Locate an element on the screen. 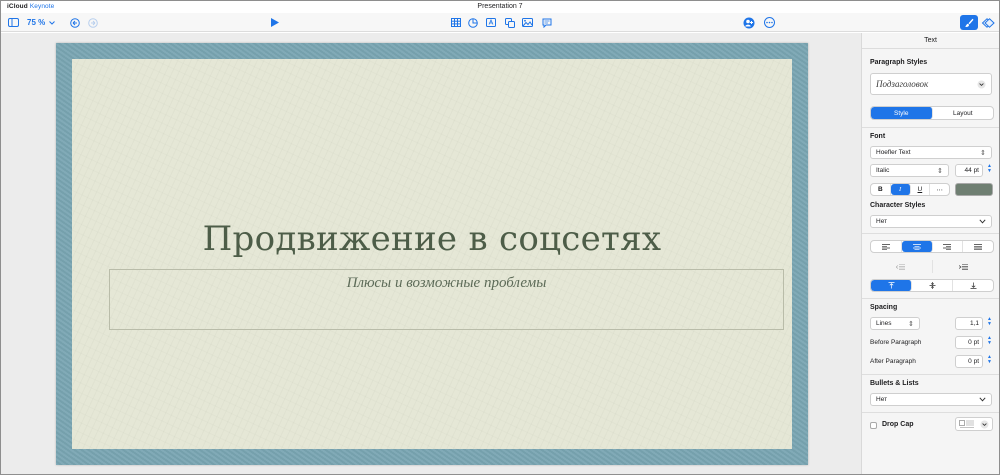 The image size is (1000, 475). undo-icon is located at coordinates (74, 22).